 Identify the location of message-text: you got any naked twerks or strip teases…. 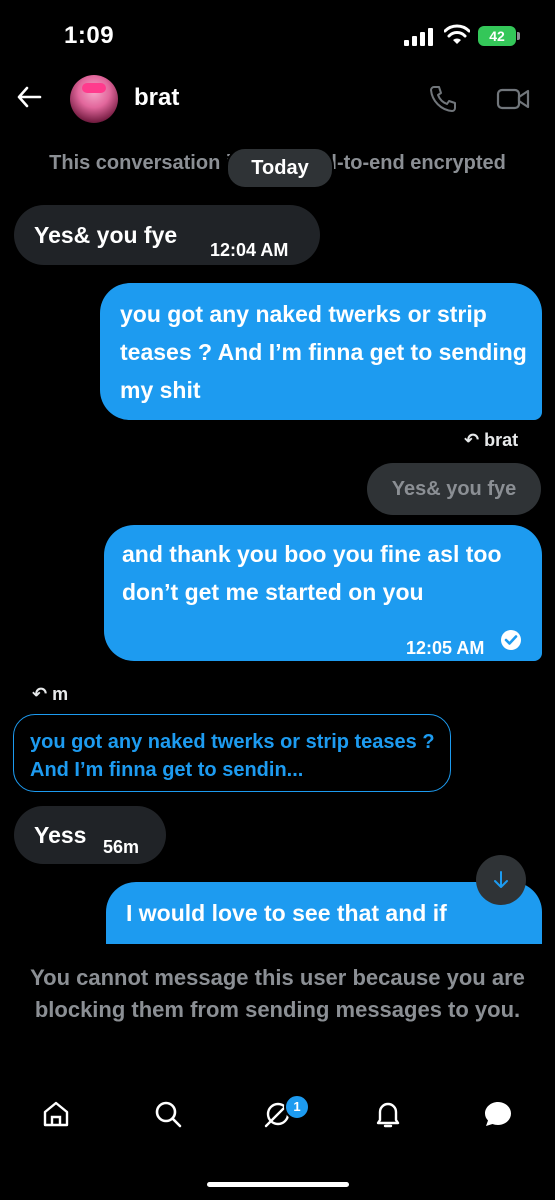
(323, 352).